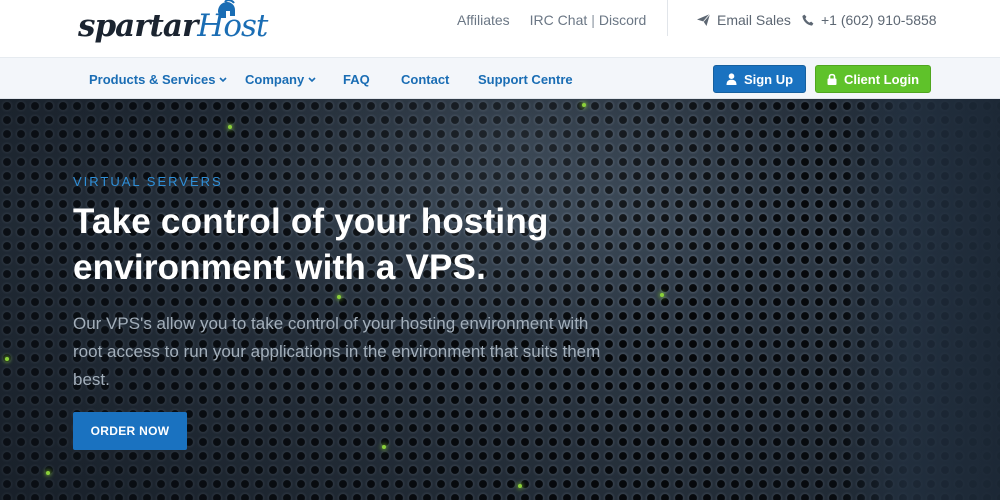 This screenshot has height=500, width=1000. Describe the element at coordinates (879, 20) in the screenshot. I see `phone-number: +1 (602) 910-5858` at that location.